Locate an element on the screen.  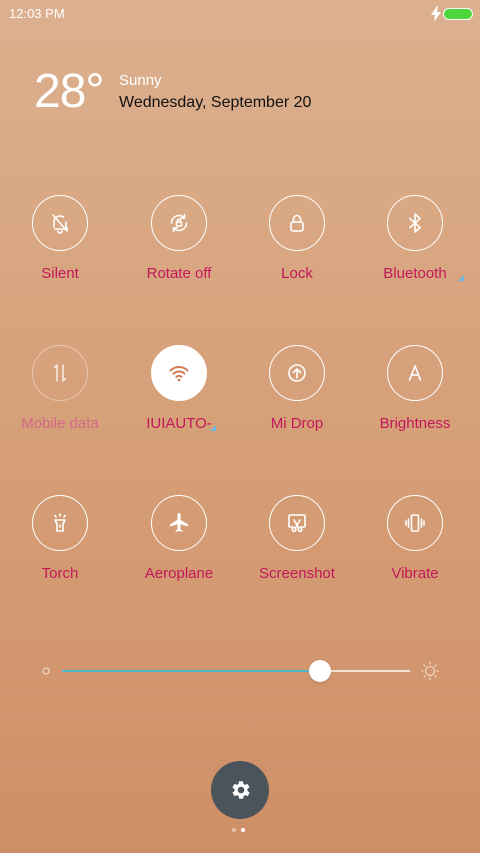
toggle-brightness: Brightness is located at coordinates (417, 400).